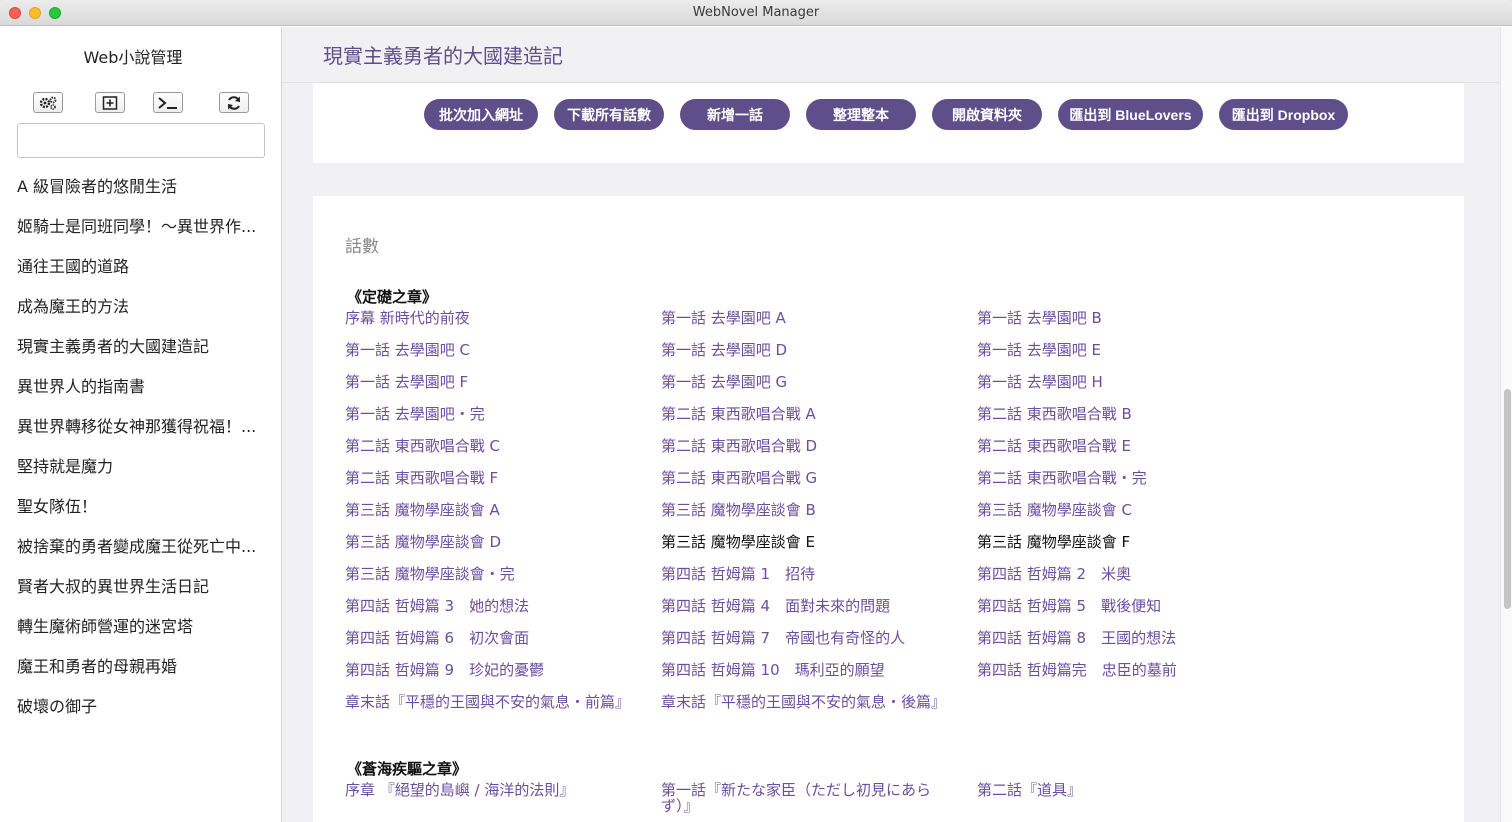 This screenshot has width=1512, height=822. Describe the element at coordinates (891, 55) in the screenshot. I see `main-header: 現實主義勇者的大國建造記` at that location.